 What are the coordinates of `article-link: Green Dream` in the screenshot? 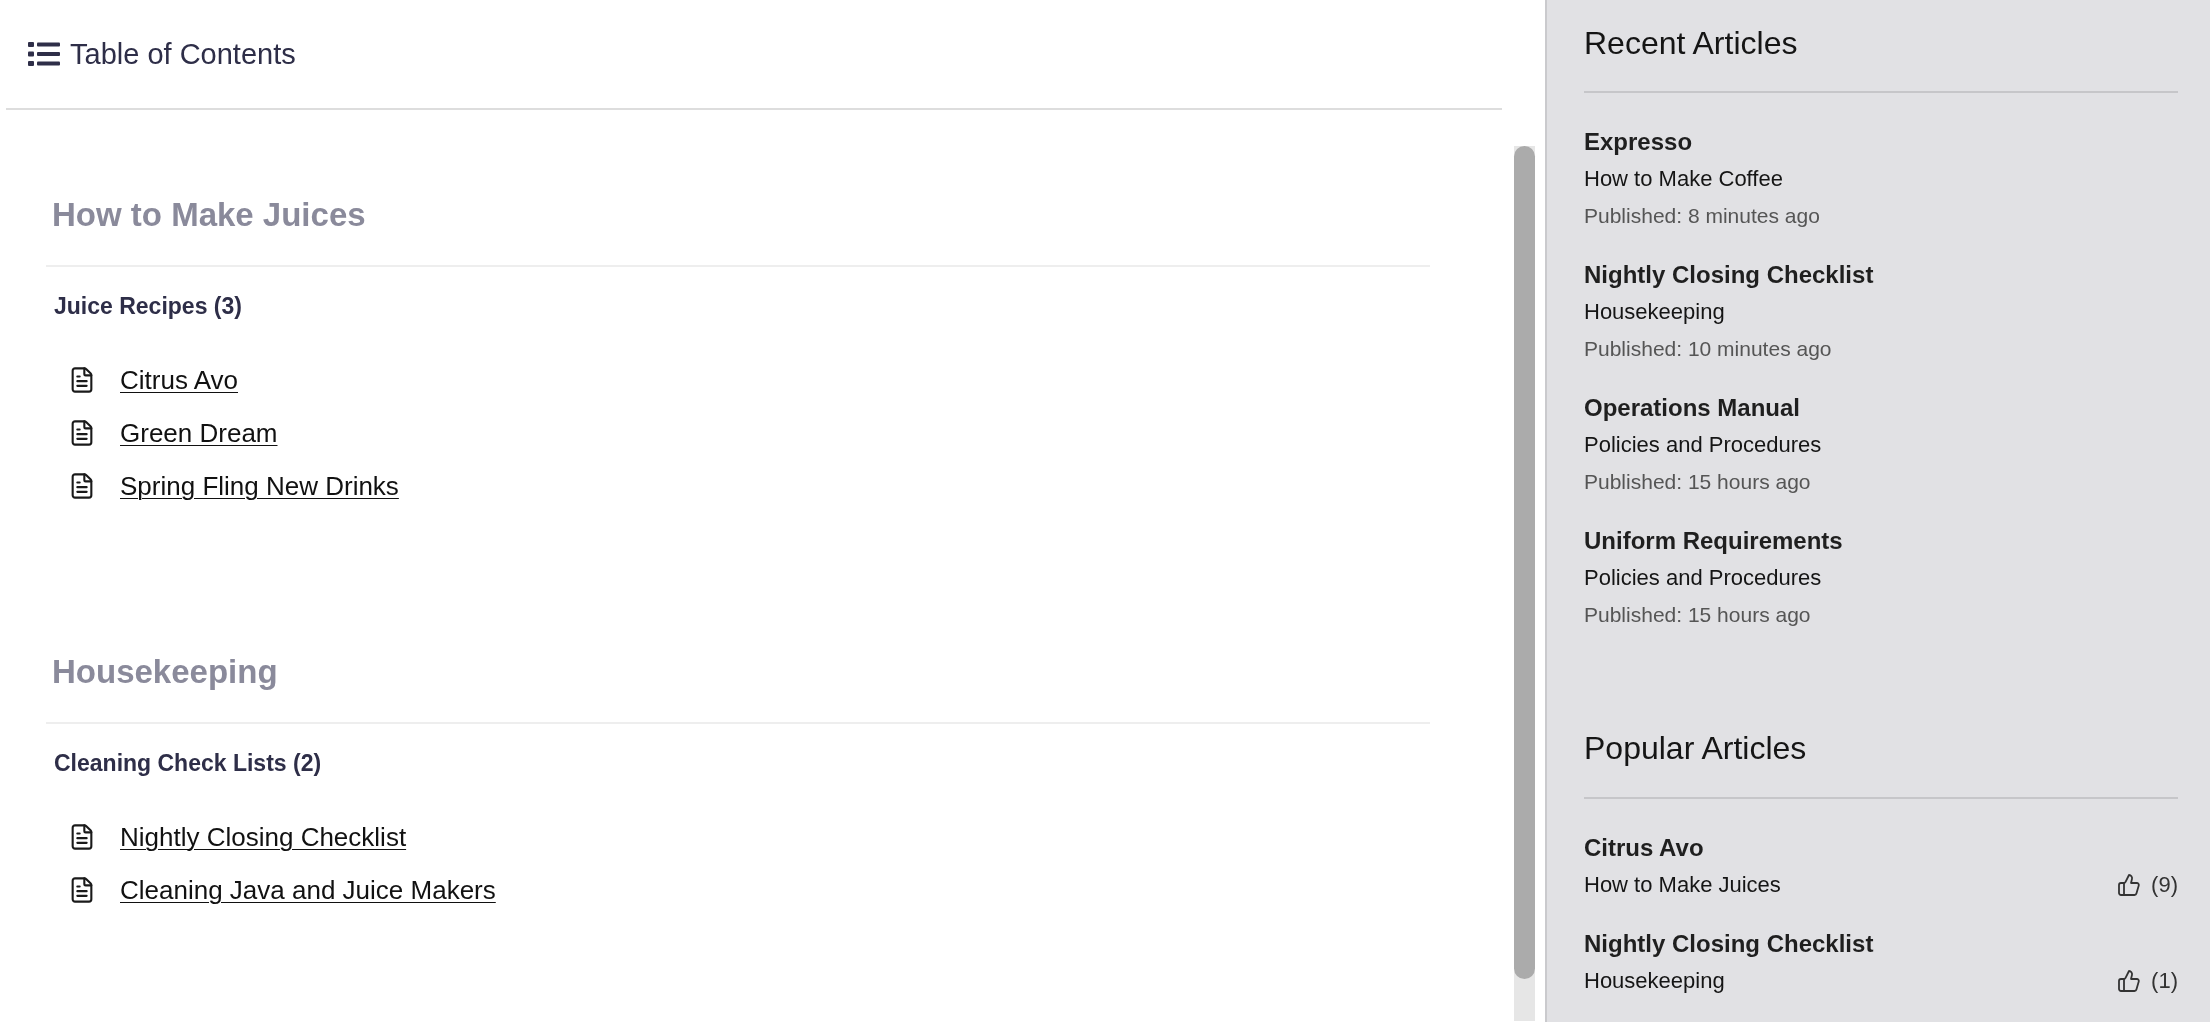 It's located at (199, 432).